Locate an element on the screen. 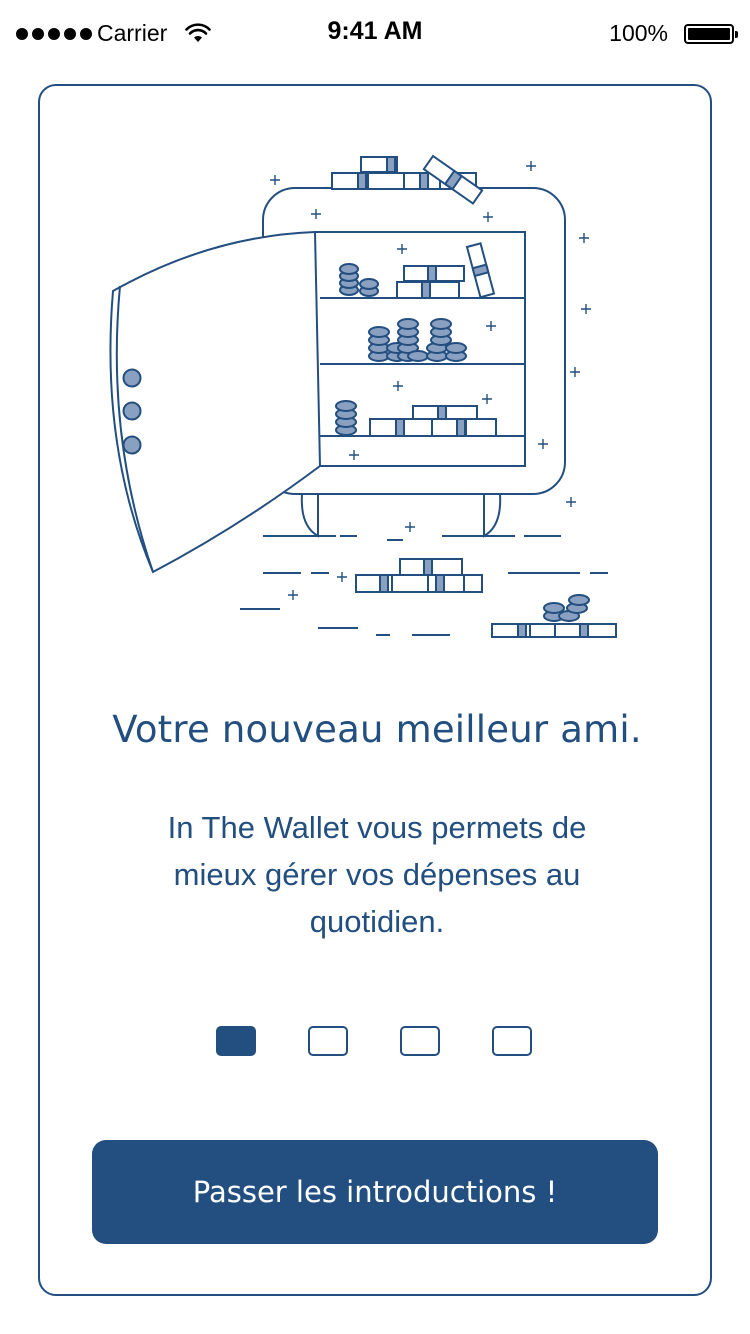 Image resolution: width=750 pixels, height=1334 pixels. status-bar: Carrier 9:41 AM 100% is located at coordinates (375, 33).